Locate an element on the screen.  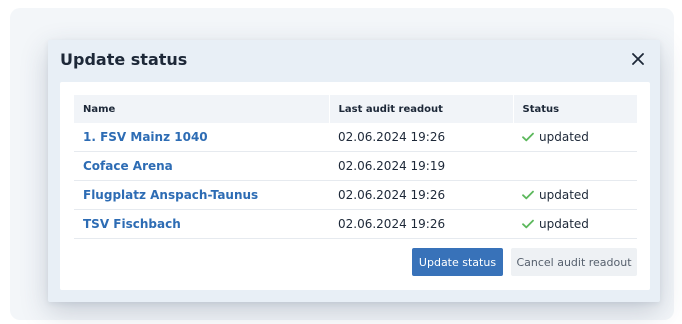
close-icon is located at coordinates (638, 59).